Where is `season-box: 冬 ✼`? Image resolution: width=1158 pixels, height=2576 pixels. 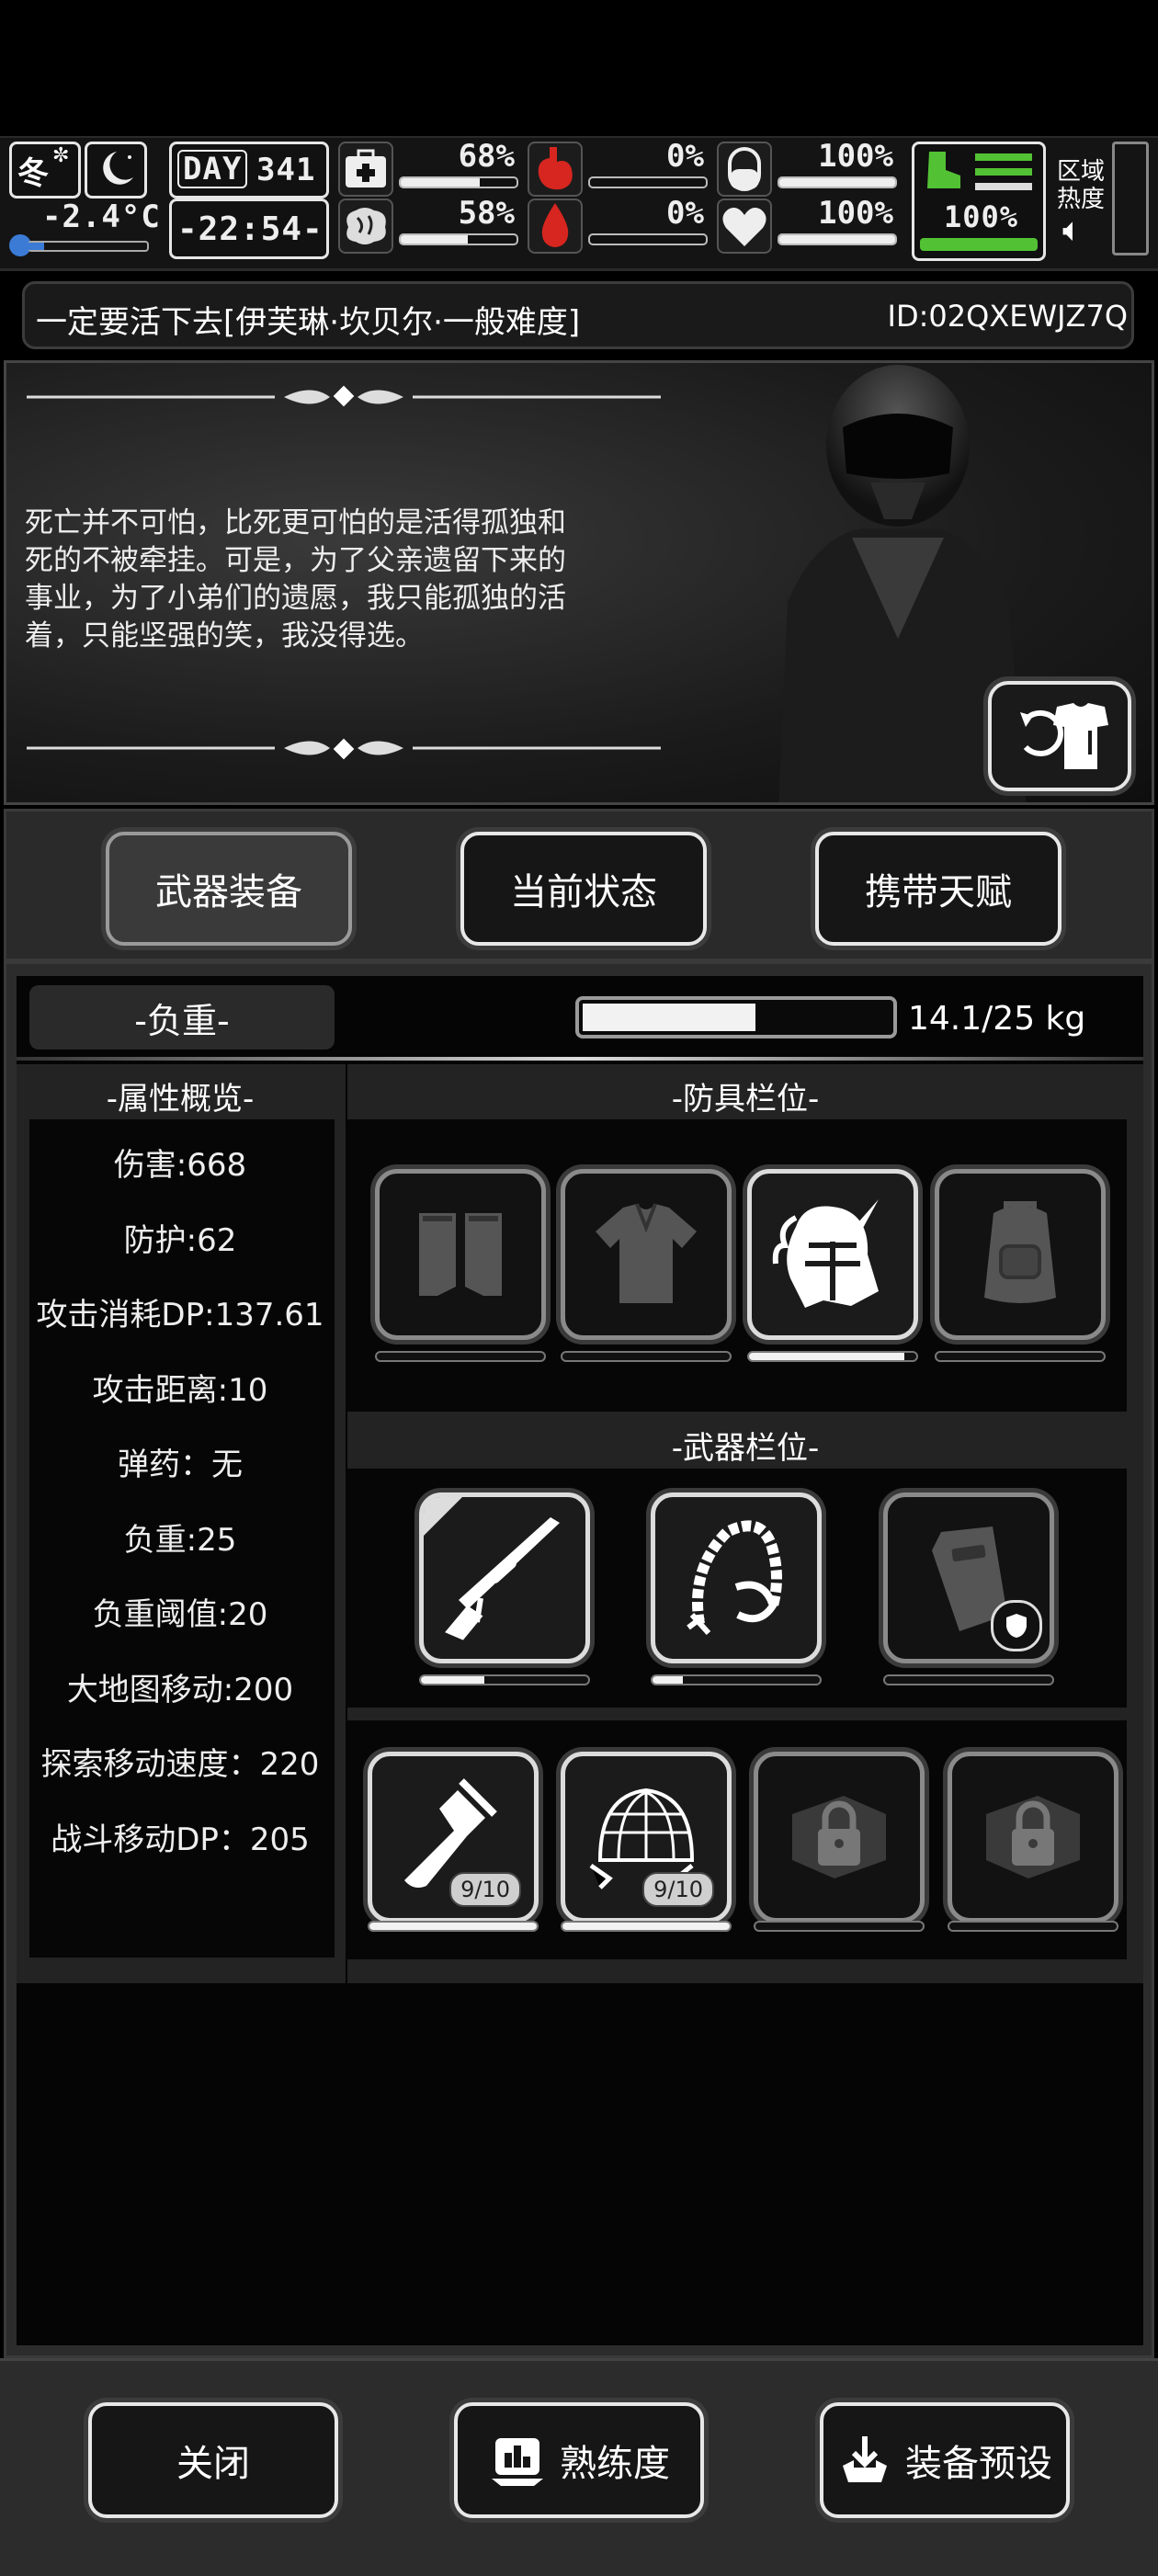 season-box: 冬 ✼ is located at coordinates (45, 170).